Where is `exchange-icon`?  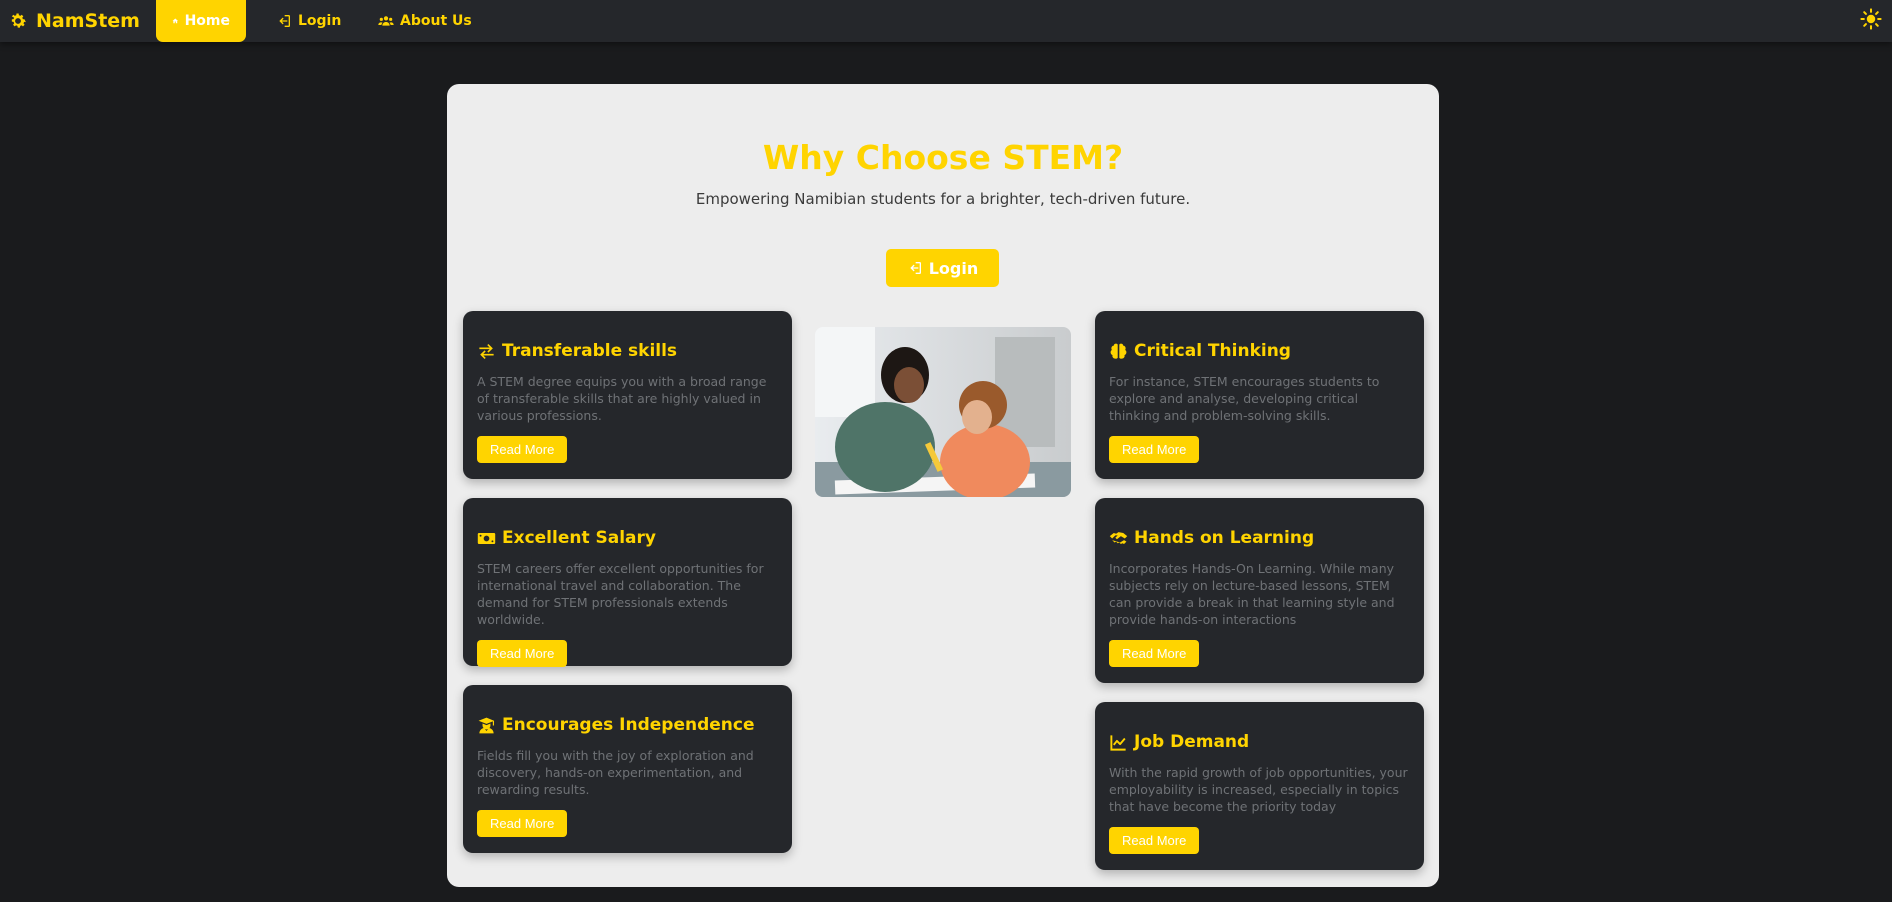 exchange-icon is located at coordinates (486, 351).